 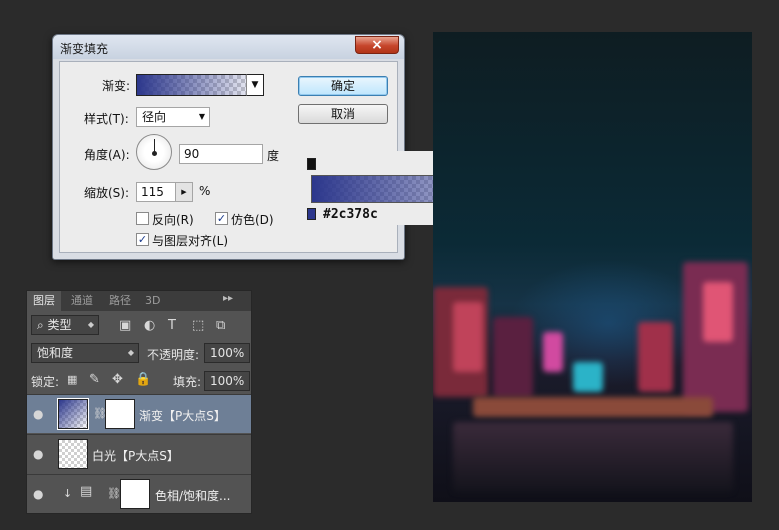 What do you see at coordinates (228, 47) in the screenshot?
I see `dialog-titlebar: 渐变填充 ×` at bounding box center [228, 47].